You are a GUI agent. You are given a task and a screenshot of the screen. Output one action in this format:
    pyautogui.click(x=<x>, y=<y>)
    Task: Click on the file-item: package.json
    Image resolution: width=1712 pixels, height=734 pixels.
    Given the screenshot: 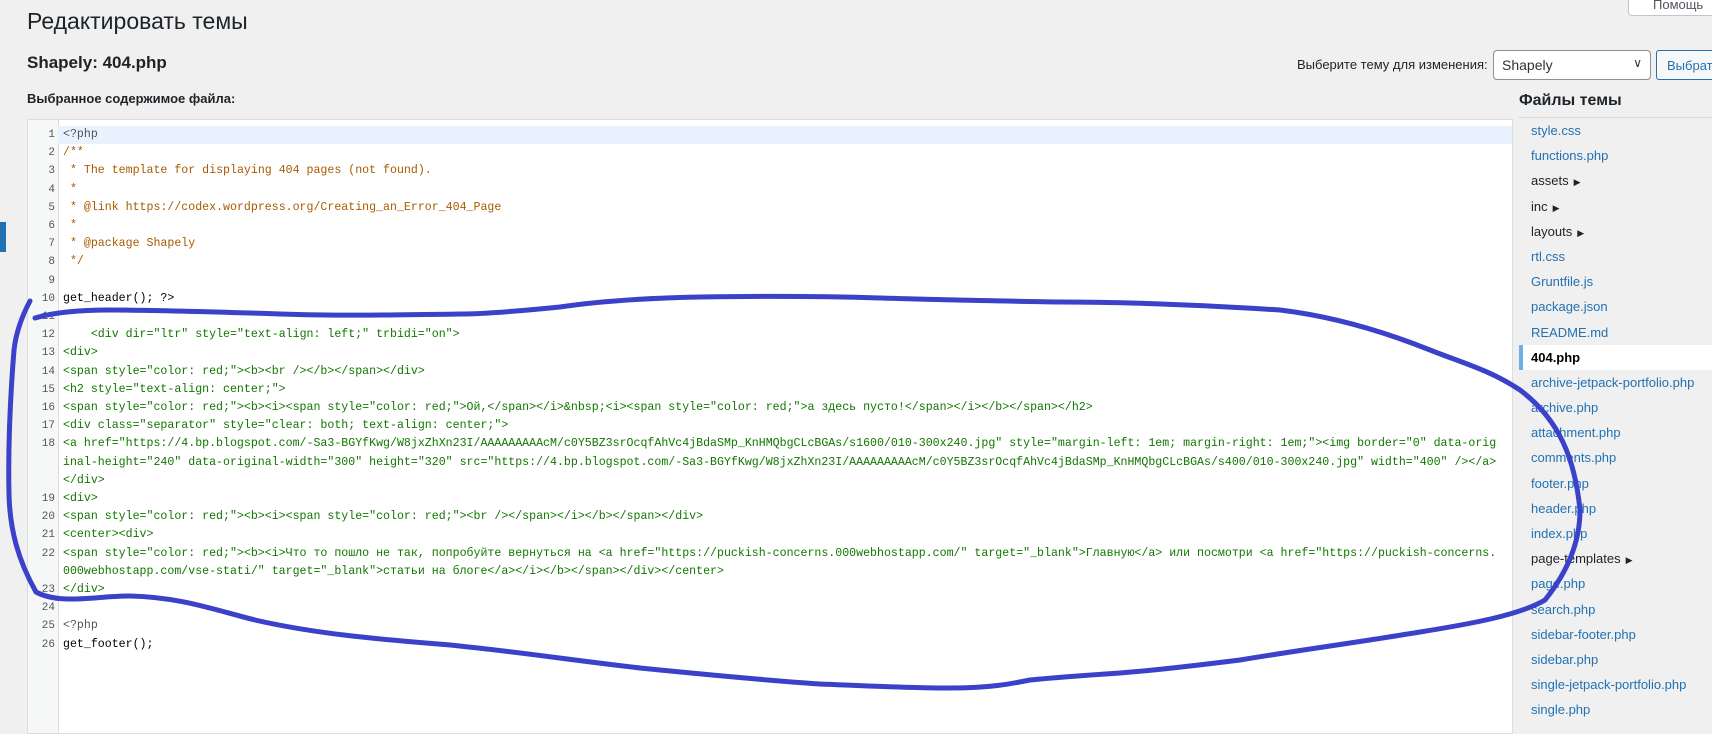 What is the action you would take?
    pyautogui.click(x=1615, y=306)
    